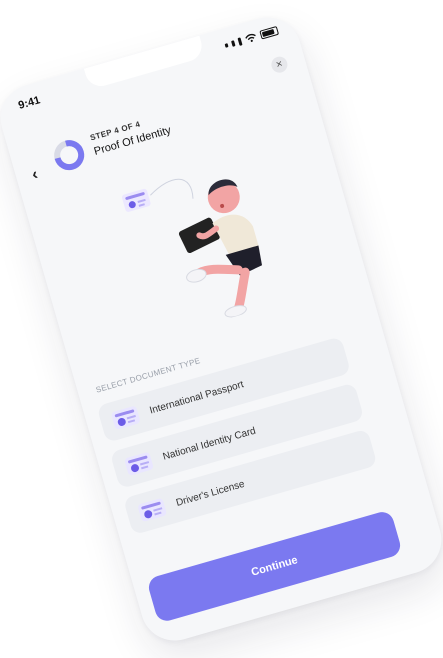 The image size is (443, 658). I want to click on step-header: STEP 4 OF 4 Proof Of Identity, so click(130, 135).